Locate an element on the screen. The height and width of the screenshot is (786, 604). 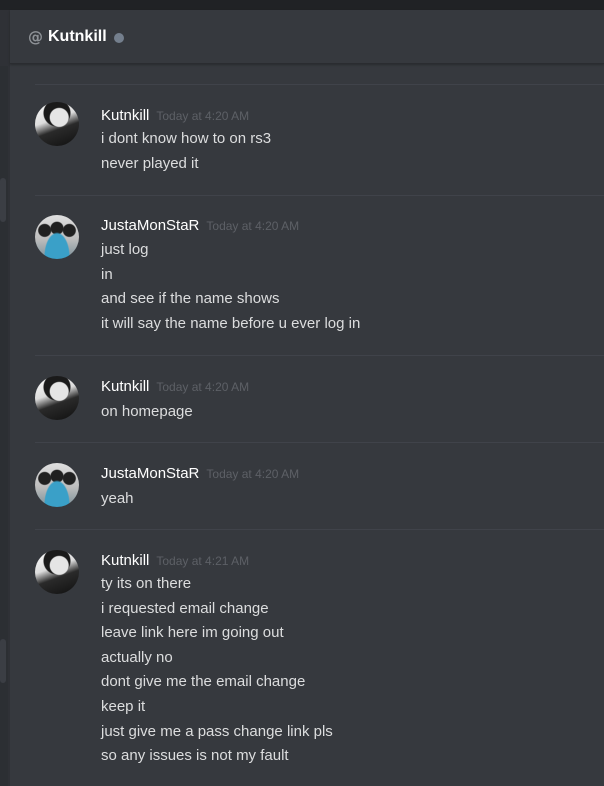
scrollbar is located at coordinates (4, 426).